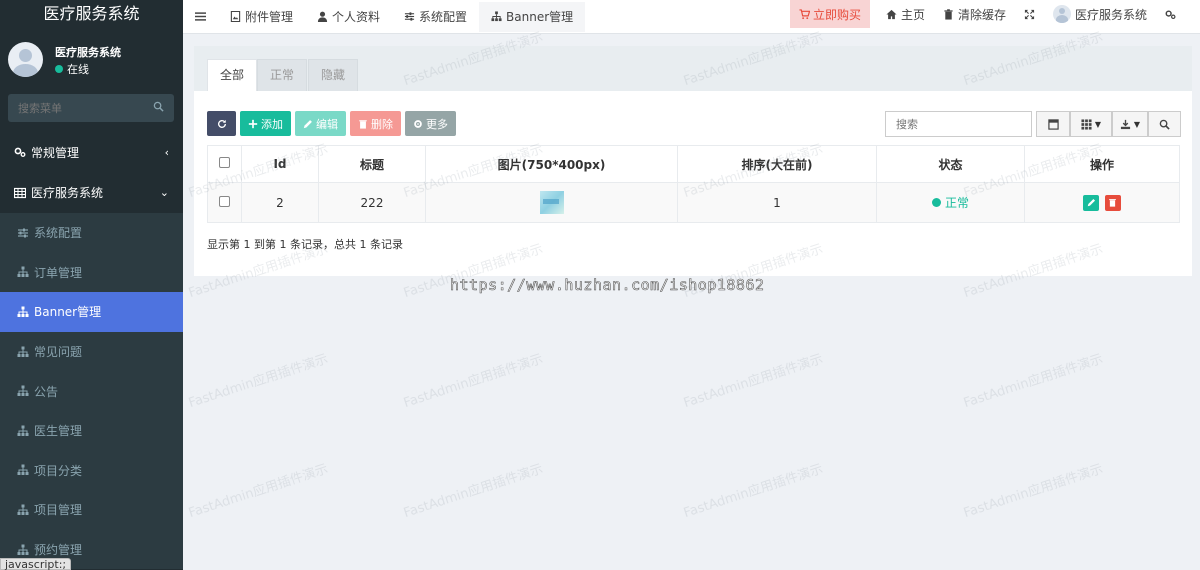 The image size is (1200, 570). I want to click on sidebar-toggle-button, so click(200, 17).